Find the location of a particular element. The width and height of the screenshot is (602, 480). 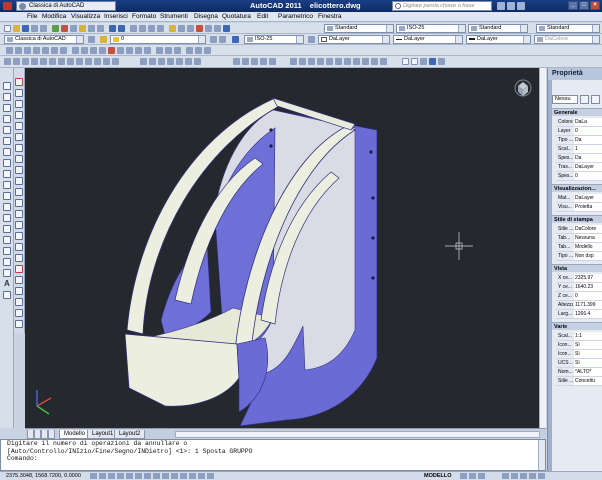

property-value: DaColore is located at coordinates (588, 229).